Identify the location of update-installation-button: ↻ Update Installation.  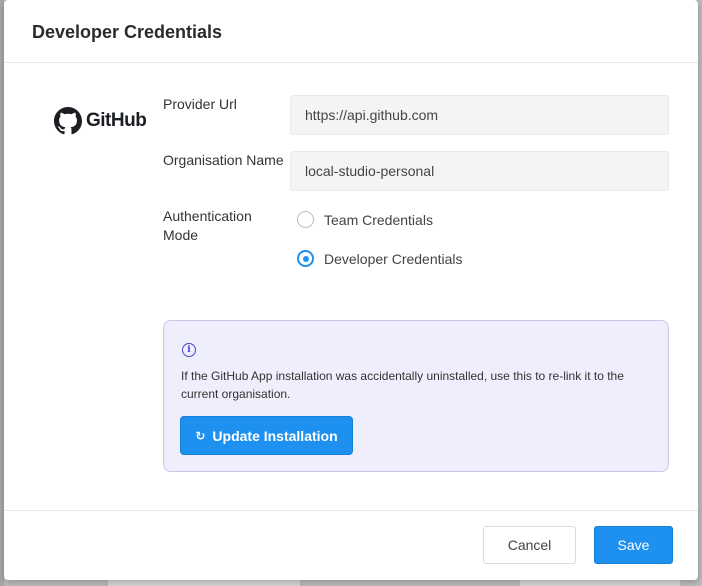
(266, 435).